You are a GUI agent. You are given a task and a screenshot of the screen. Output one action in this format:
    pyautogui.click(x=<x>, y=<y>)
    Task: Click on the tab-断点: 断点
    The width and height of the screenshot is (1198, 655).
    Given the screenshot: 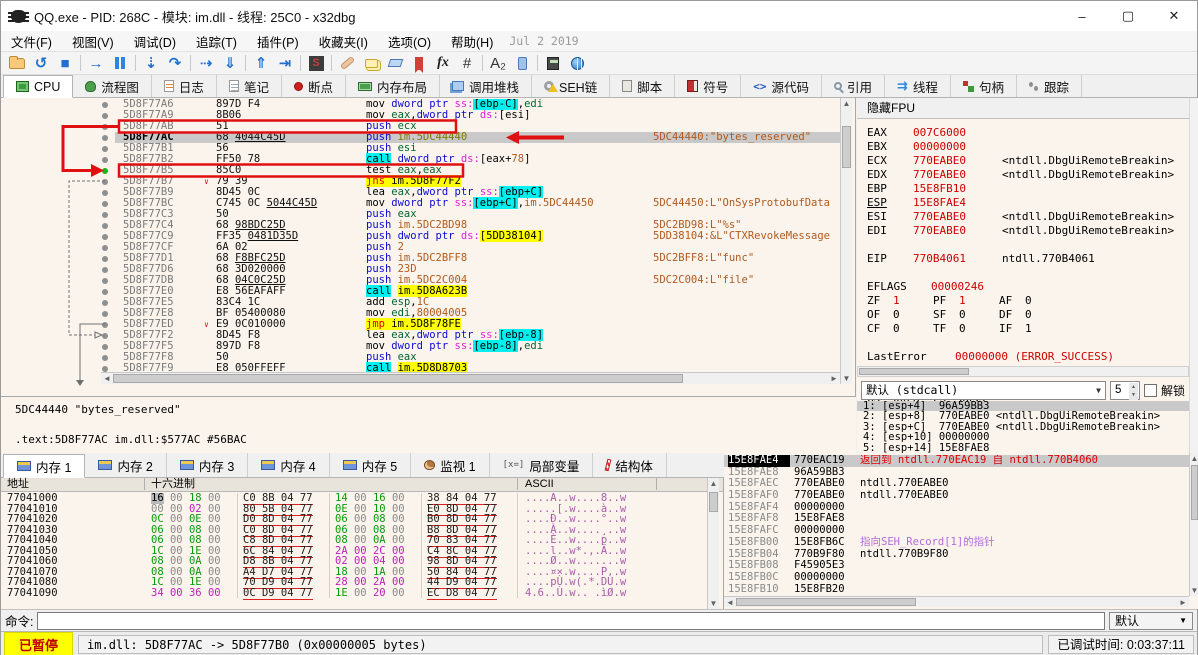 What is the action you would take?
    pyautogui.click(x=314, y=86)
    